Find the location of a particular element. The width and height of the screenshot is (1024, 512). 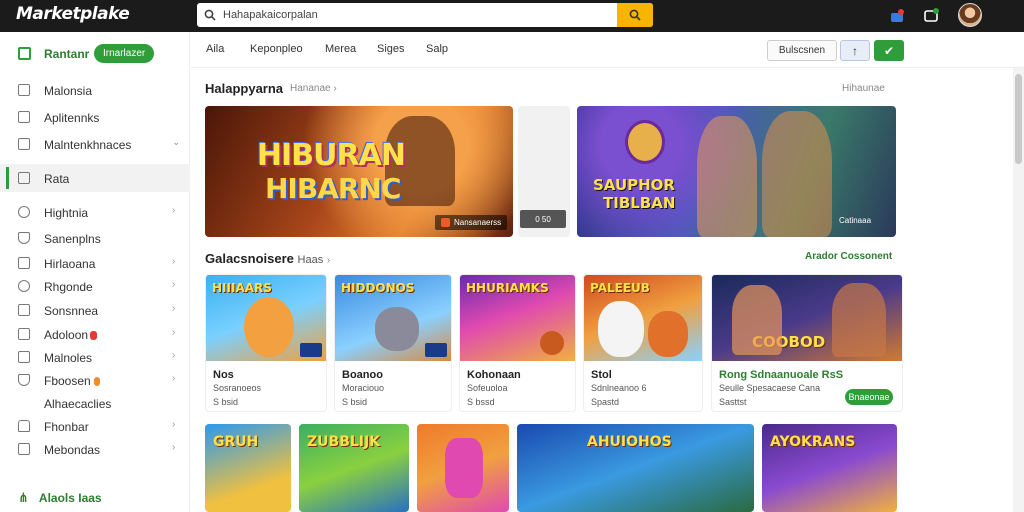

search-icon is located at coordinates (210, 15).